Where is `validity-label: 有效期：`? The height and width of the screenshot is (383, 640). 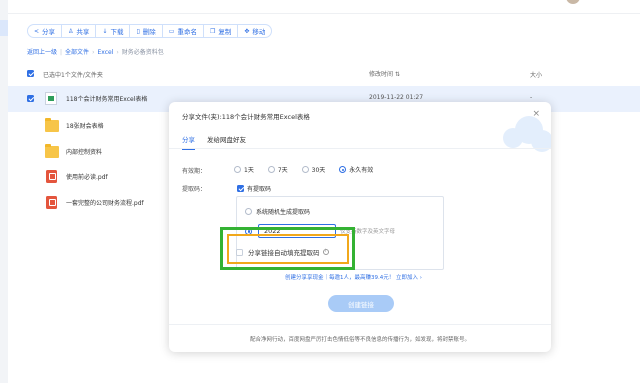 validity-label: 有效期： is located at coordinates (194, 171).